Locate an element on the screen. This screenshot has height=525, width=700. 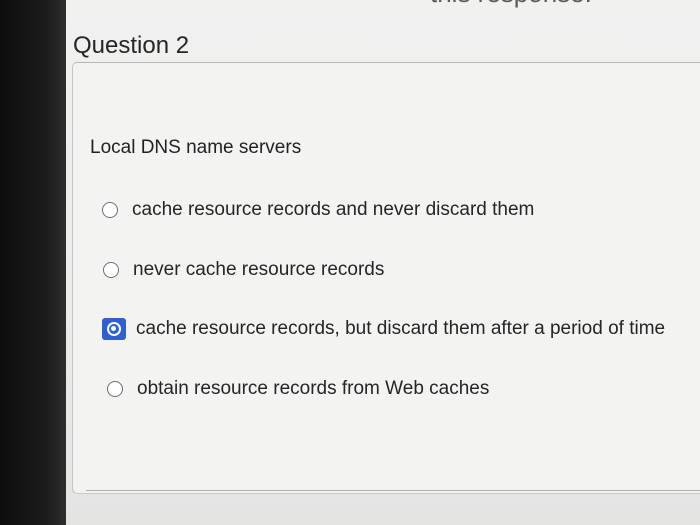
question-title: Question 2 is located at coordinates (131, 45).